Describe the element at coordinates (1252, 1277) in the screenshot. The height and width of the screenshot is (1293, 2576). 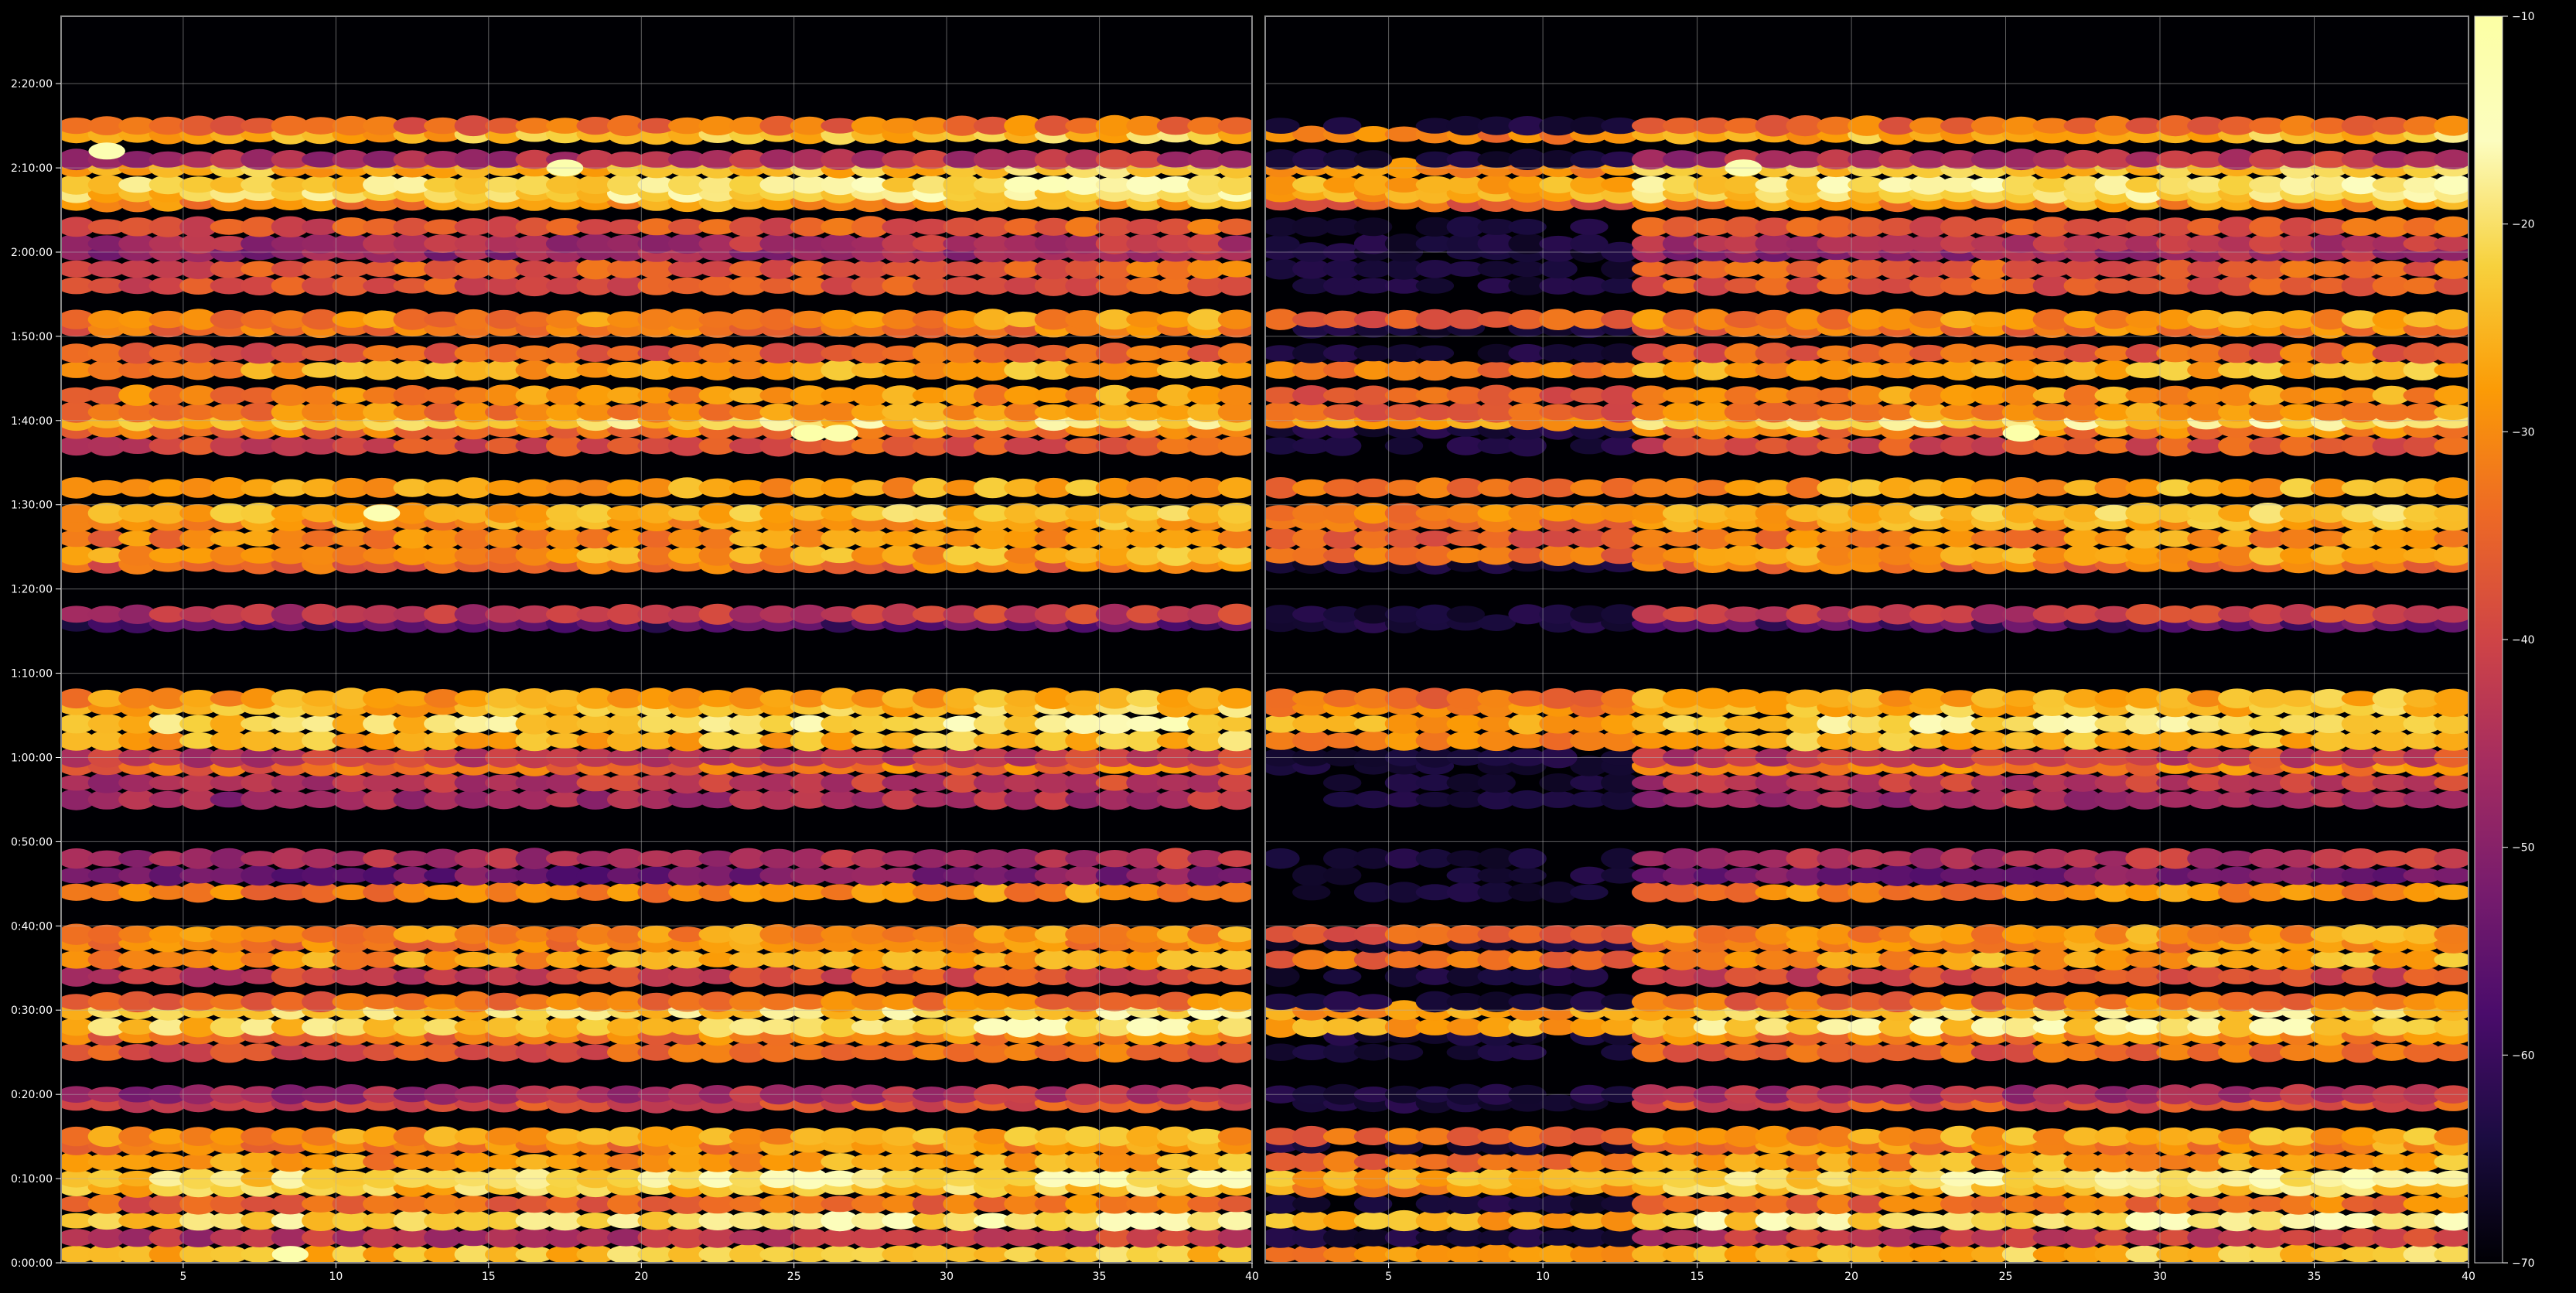
I see `x-tick-label: 40` at that location.